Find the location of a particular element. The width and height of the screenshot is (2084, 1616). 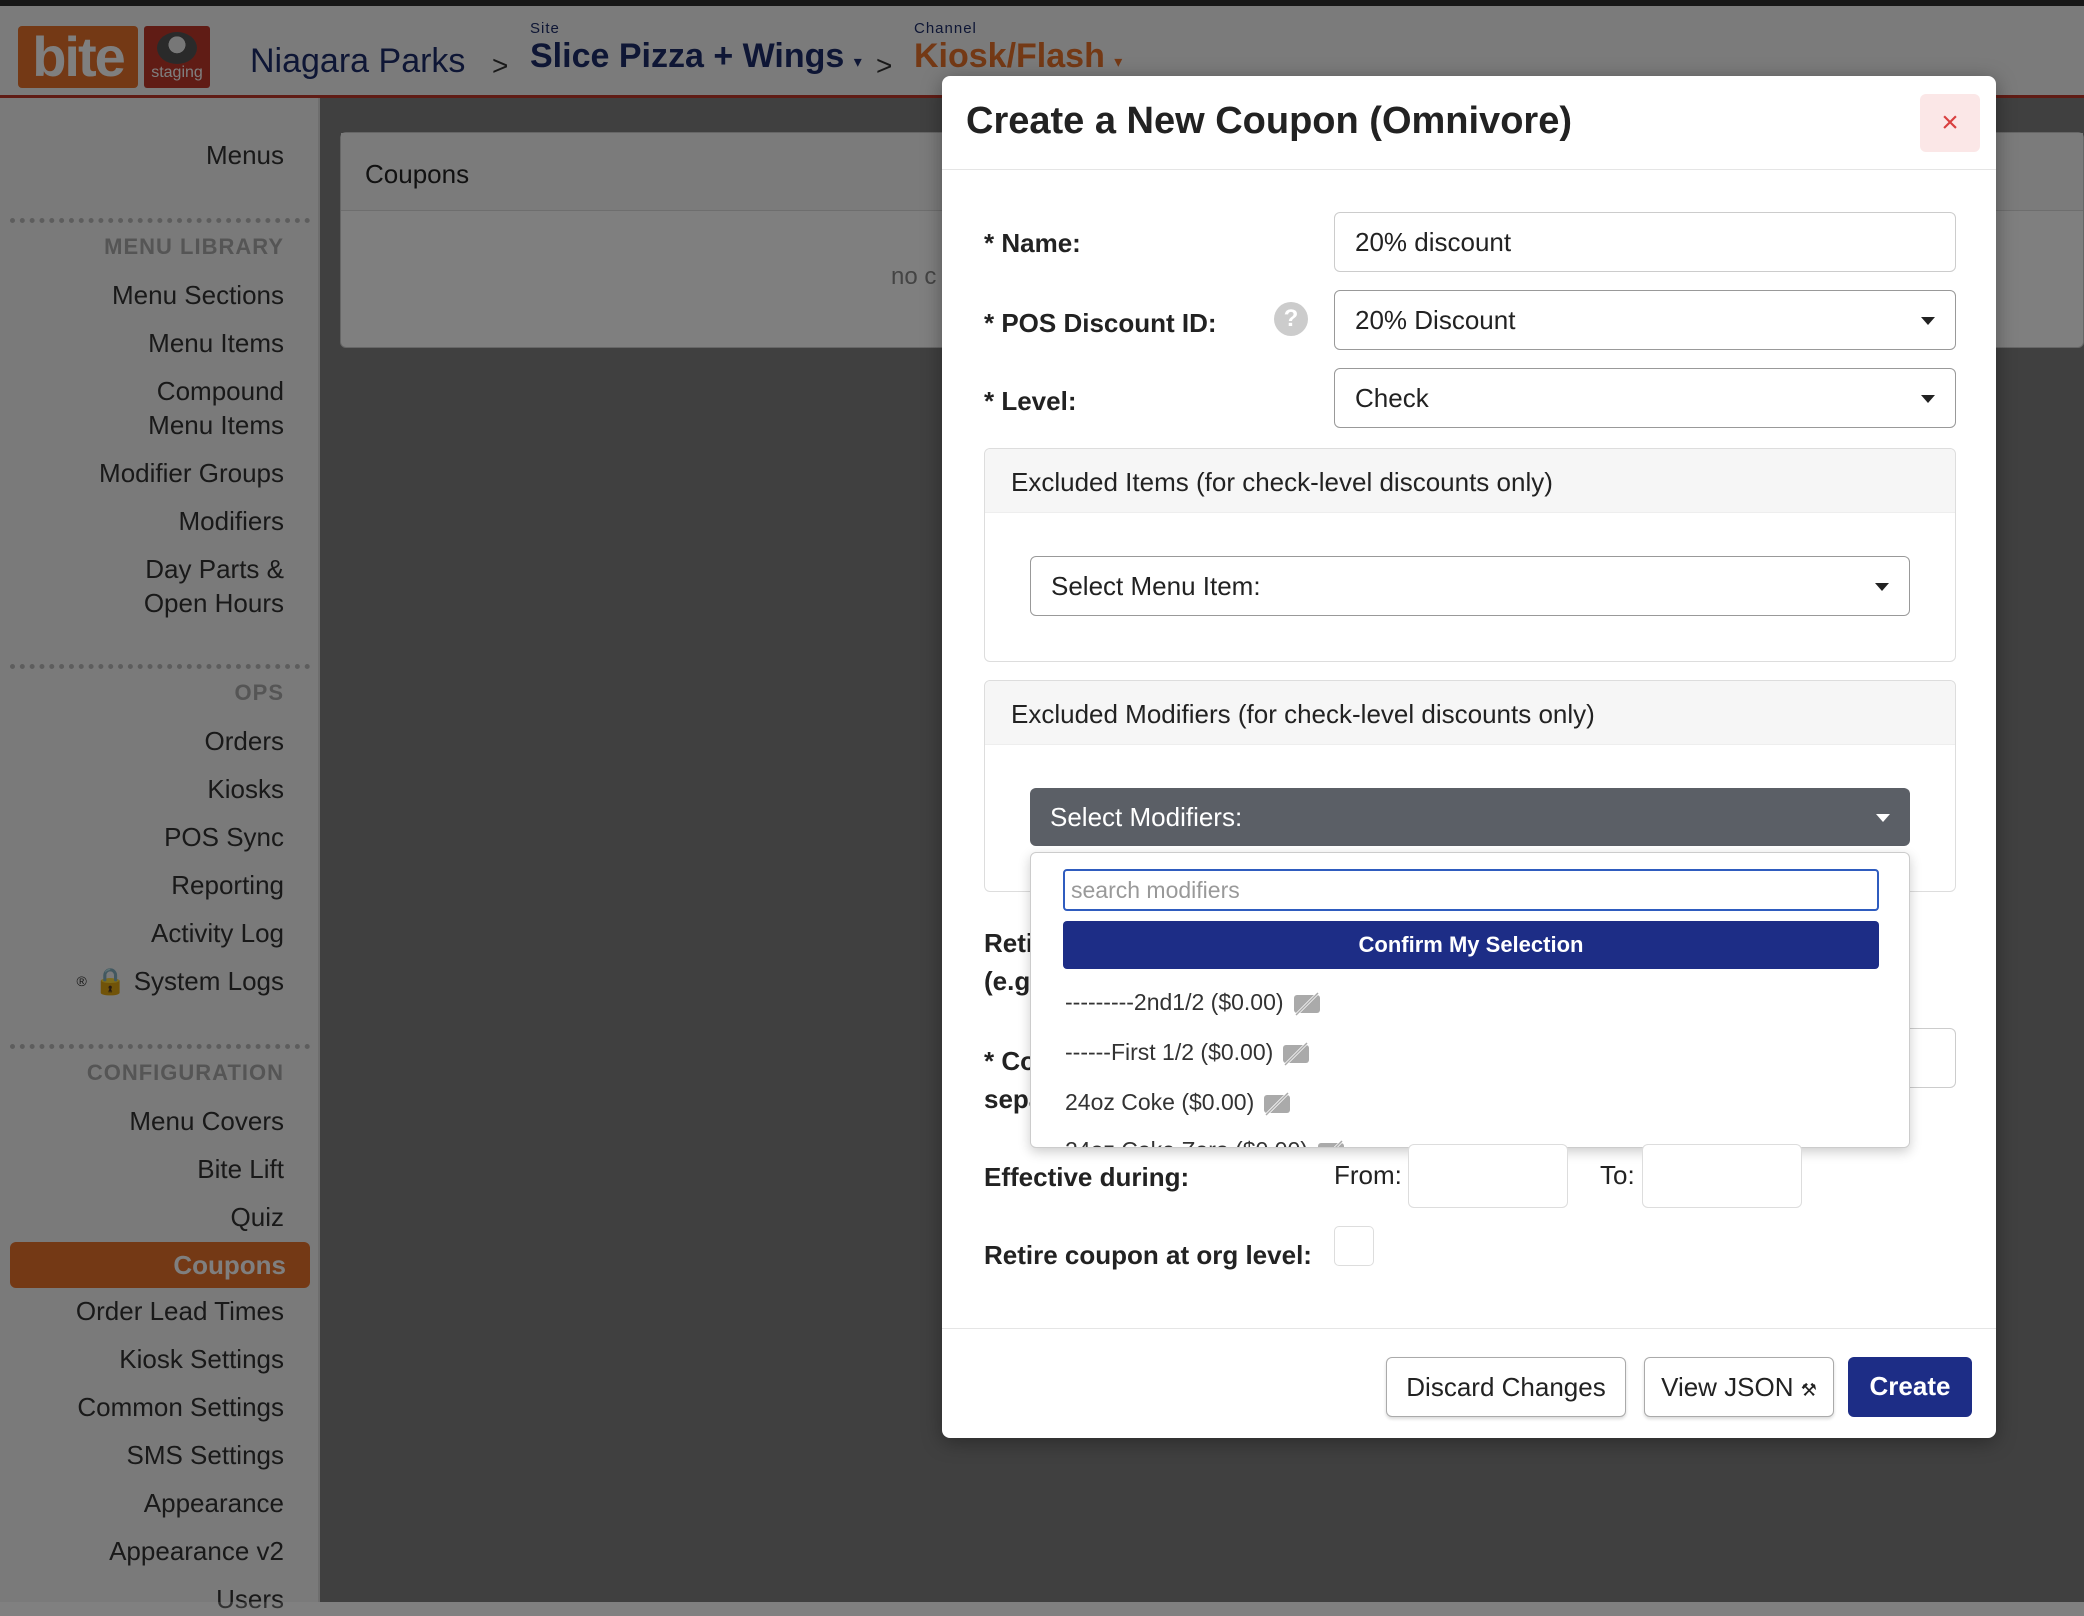

modifier-option: ---------2nd1/2 ($0.00) is located at coordinates (1193, 1003).